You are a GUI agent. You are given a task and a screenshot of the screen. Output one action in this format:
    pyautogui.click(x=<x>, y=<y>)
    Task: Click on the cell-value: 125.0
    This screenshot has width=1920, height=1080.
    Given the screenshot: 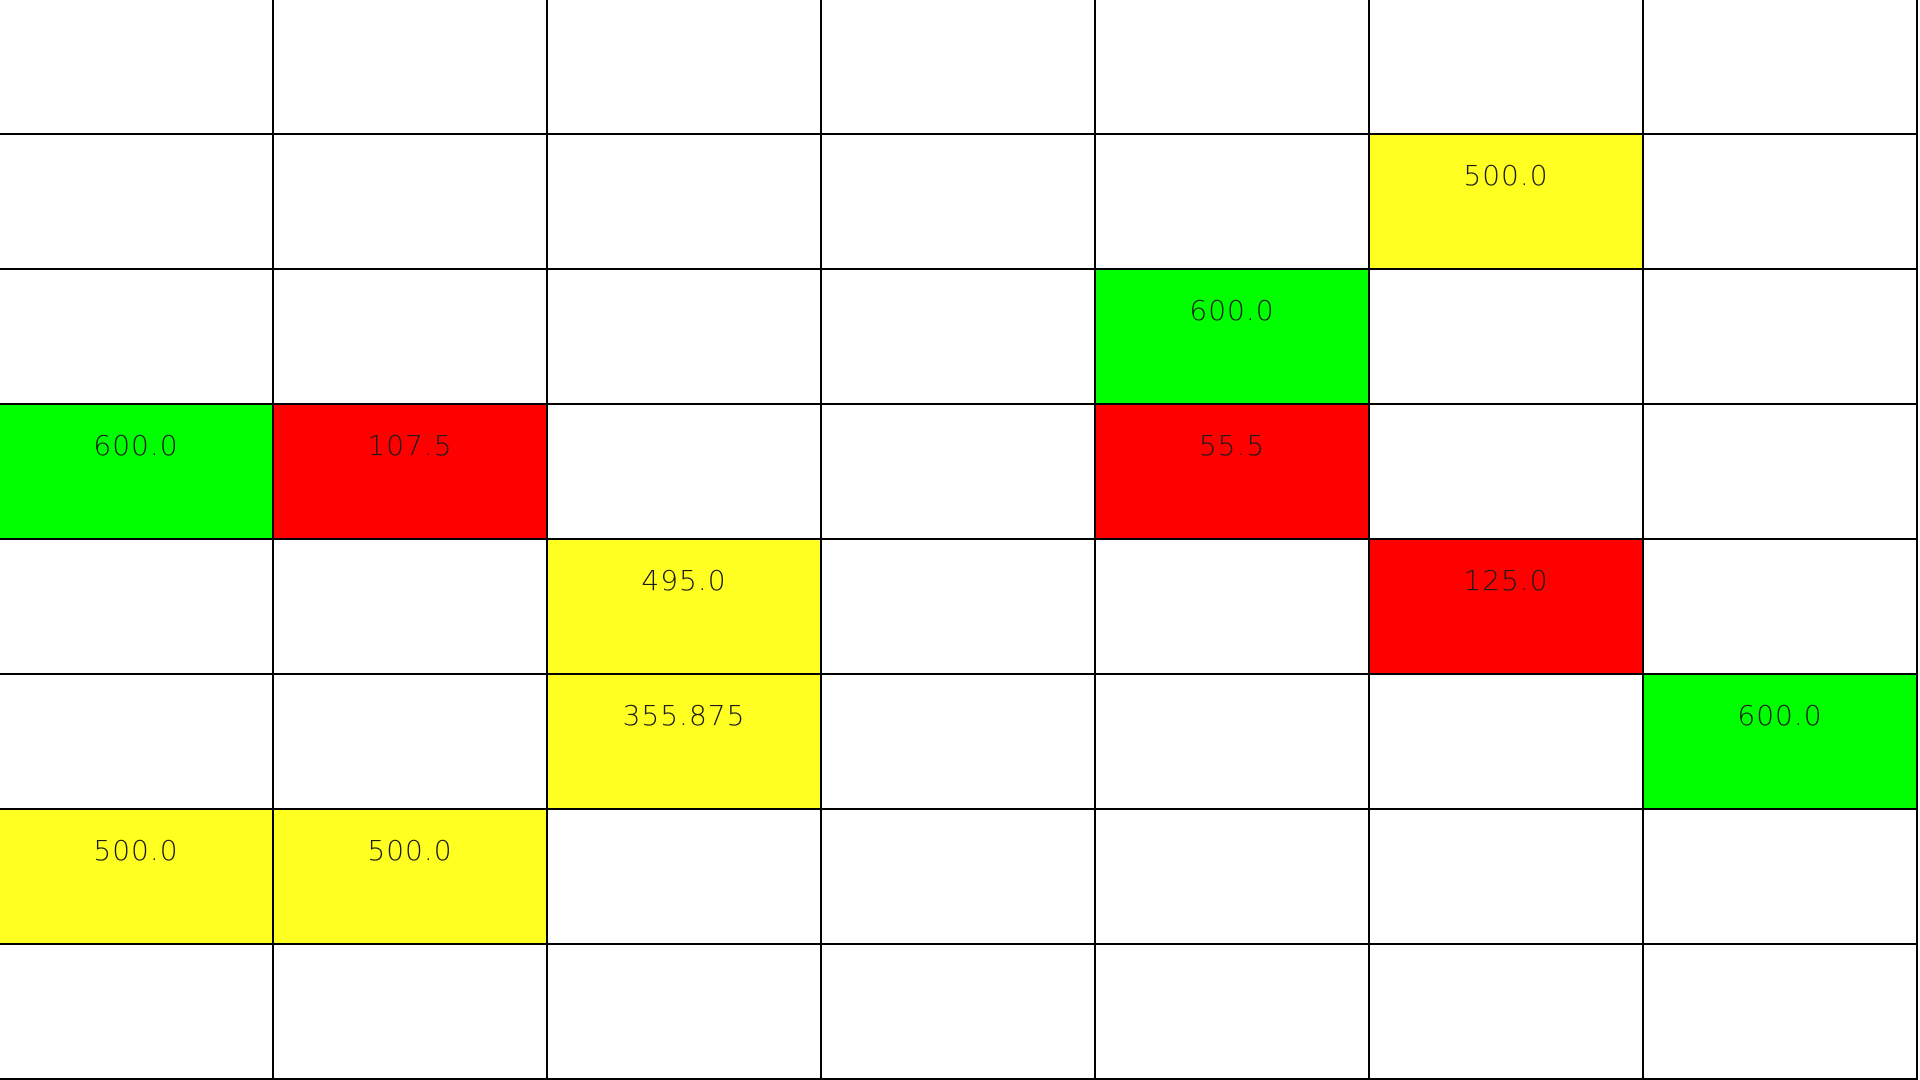 What is the action you would take?
    pyautogui.click(x=1506, y=580)
    